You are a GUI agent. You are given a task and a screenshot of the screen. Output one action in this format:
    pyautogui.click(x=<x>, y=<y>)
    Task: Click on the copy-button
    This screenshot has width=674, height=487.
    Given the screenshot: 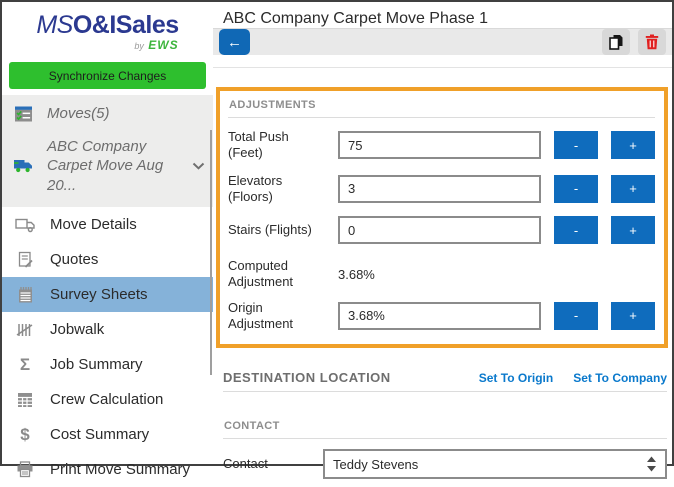 What is the action you would take?
    pyautogui.click(x=616, y=42)
    